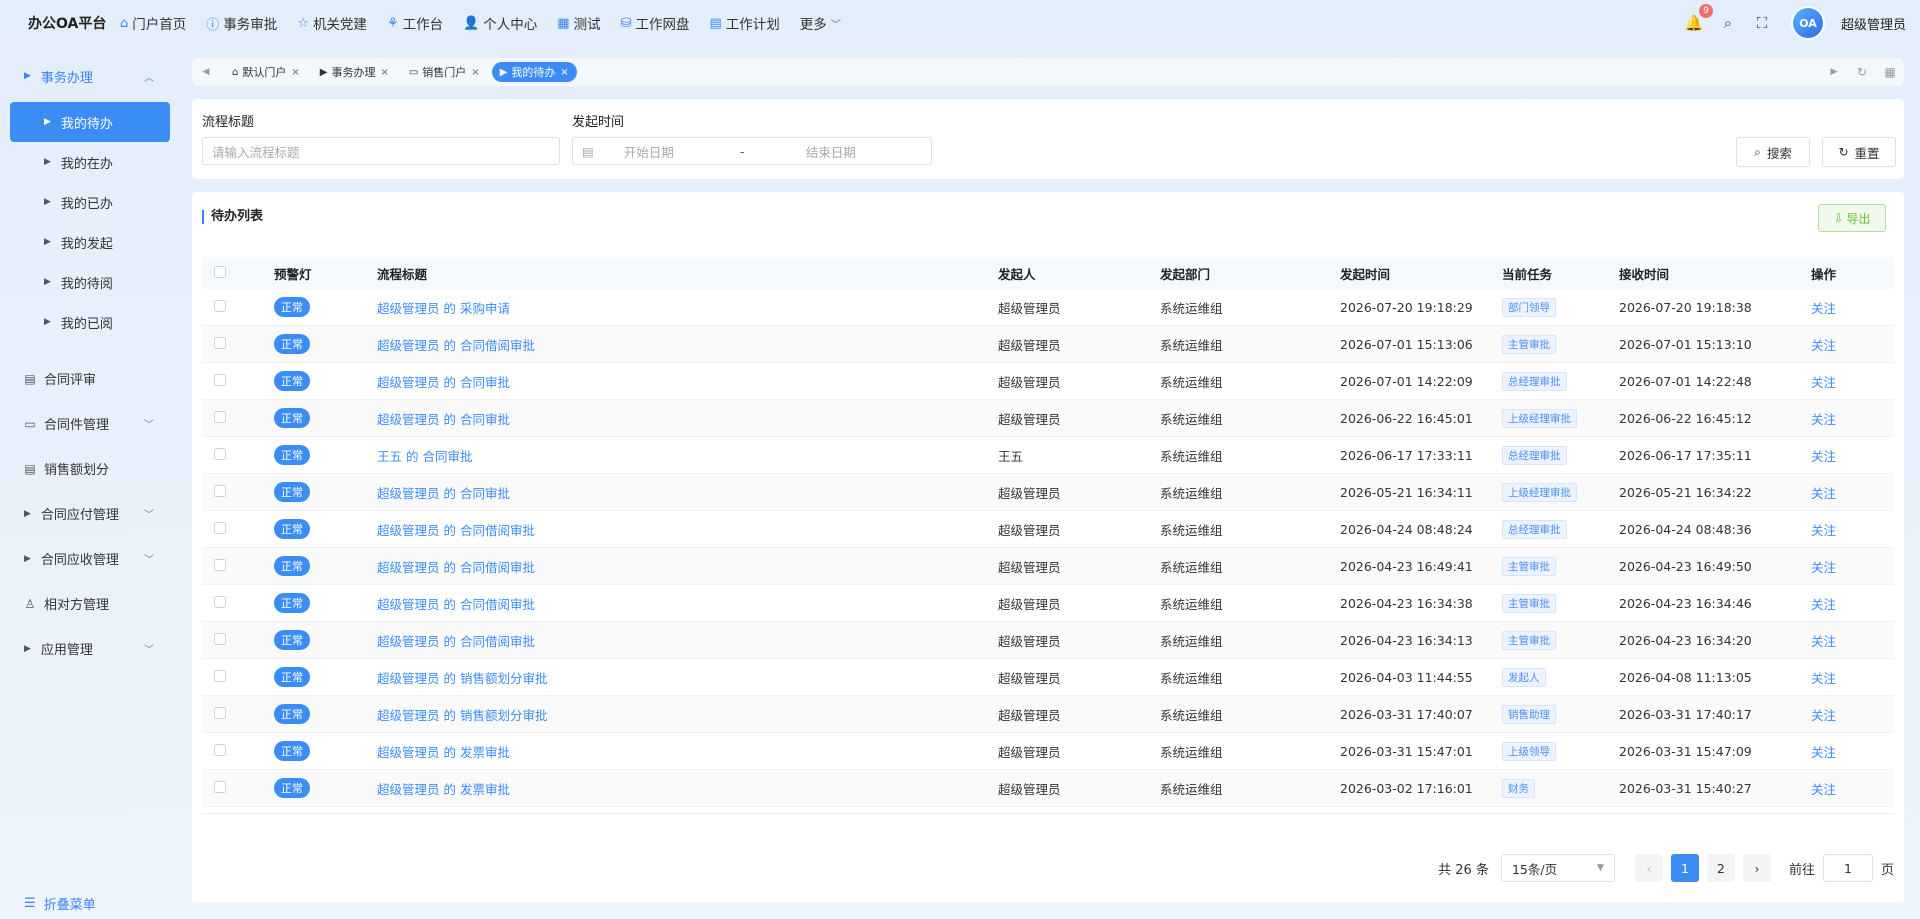  I want to click on collapse-menu-button: ☰ 折叠菜单, so click(60, 903).